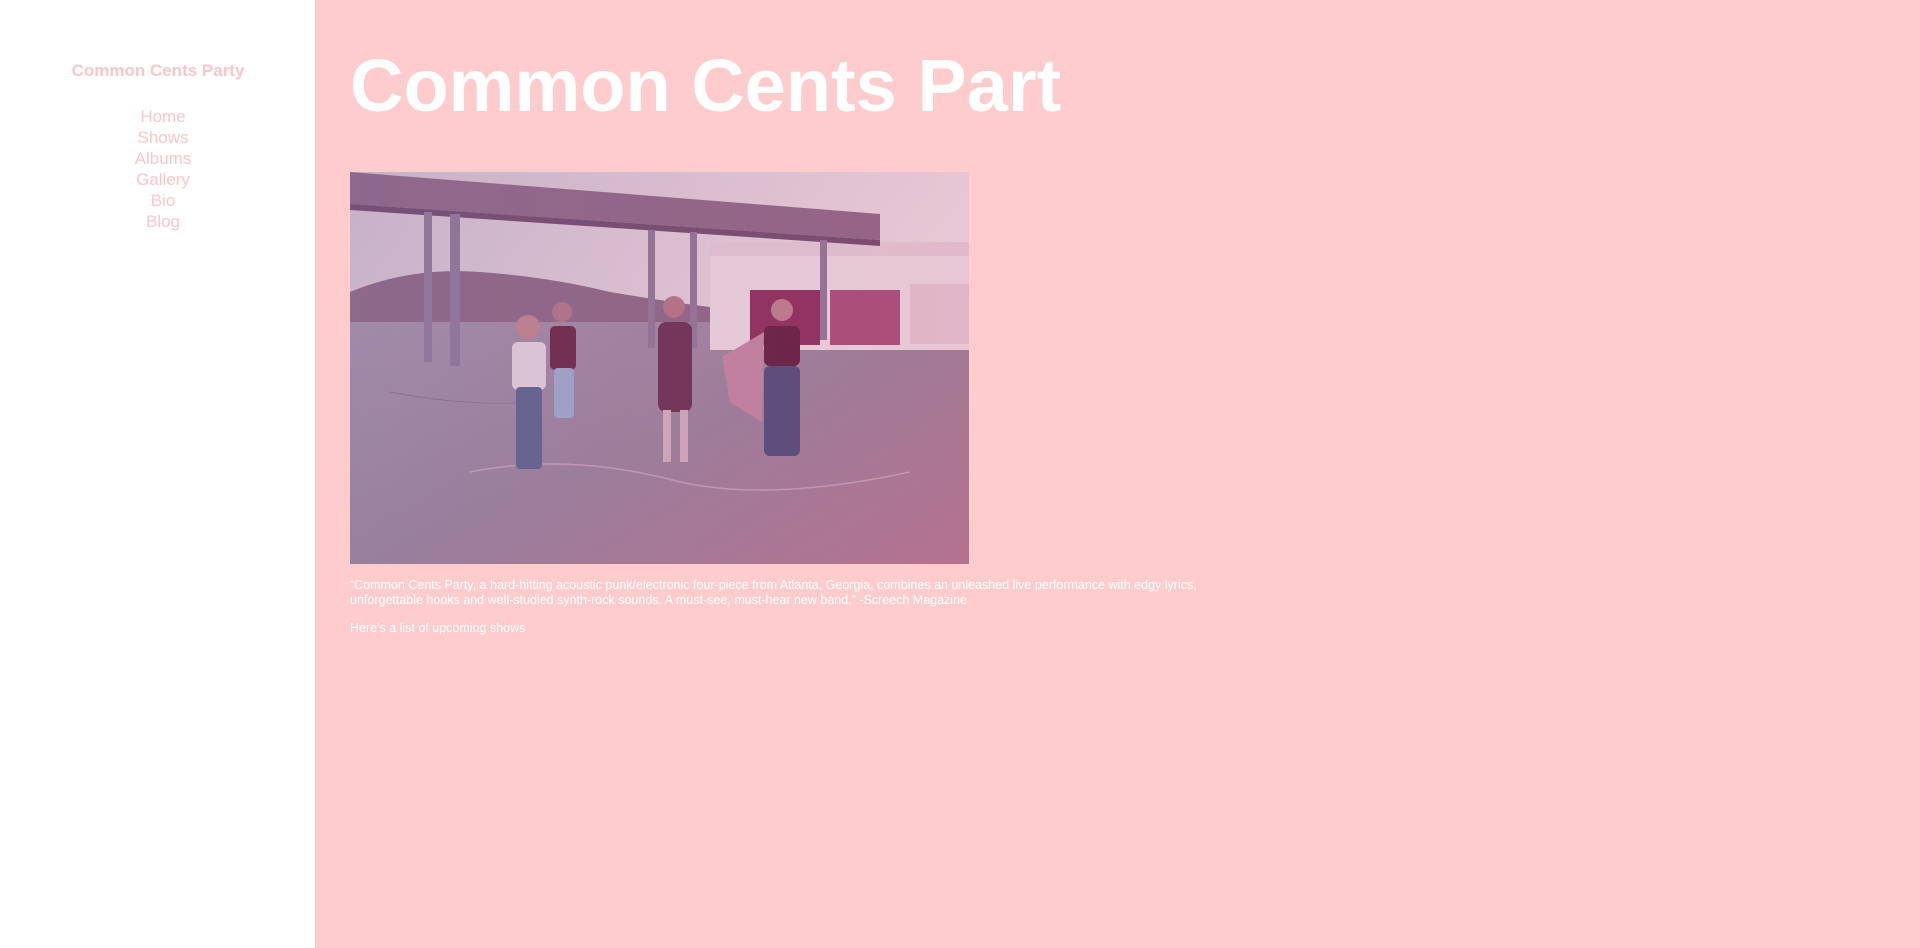  What do you see at coordinates (706, 85) in the screenshot?
I see `page-title: Common Cents Part` at bounding box center [706, 85].